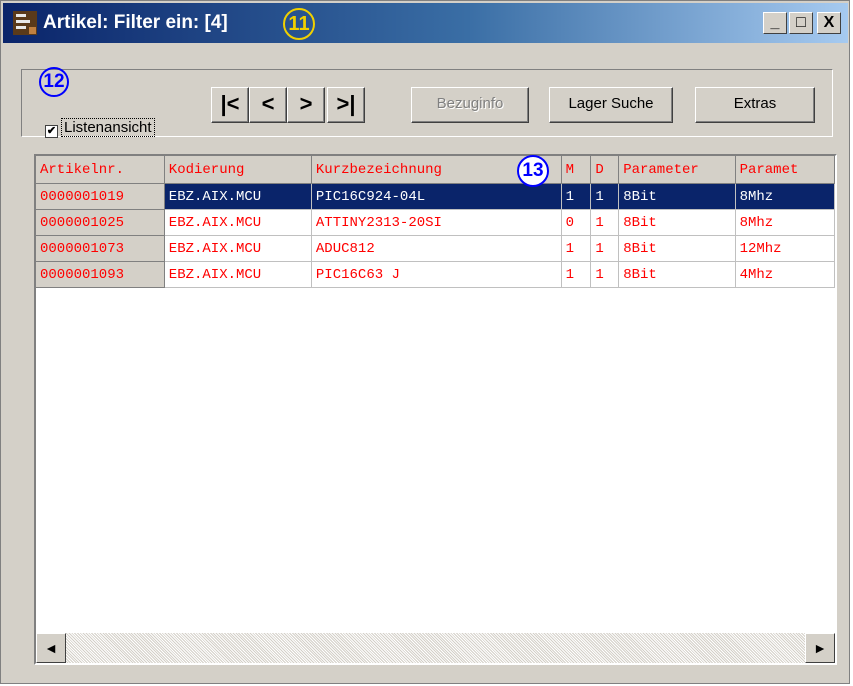 The image size is (853, 686). I want to click on table-cell: ADUC812, so click(436, 248).